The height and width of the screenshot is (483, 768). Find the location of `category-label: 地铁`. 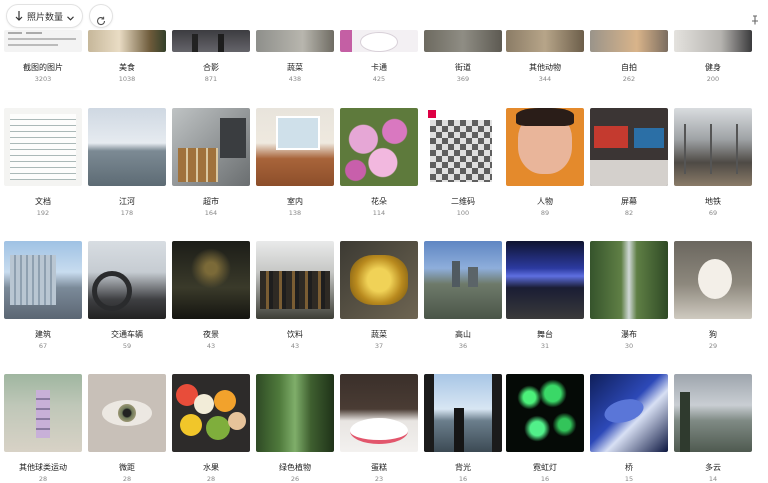

category-label: 地铁 is located at coordinates (713, 201).